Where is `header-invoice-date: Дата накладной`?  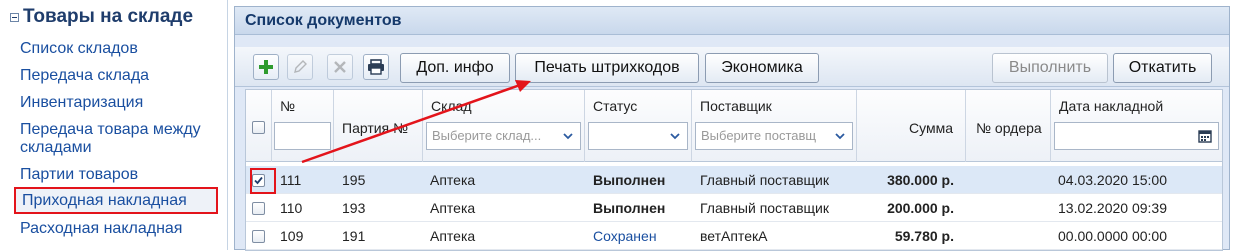
header-invoice-date: Дата накладной is located at coordinates (1136, 126).